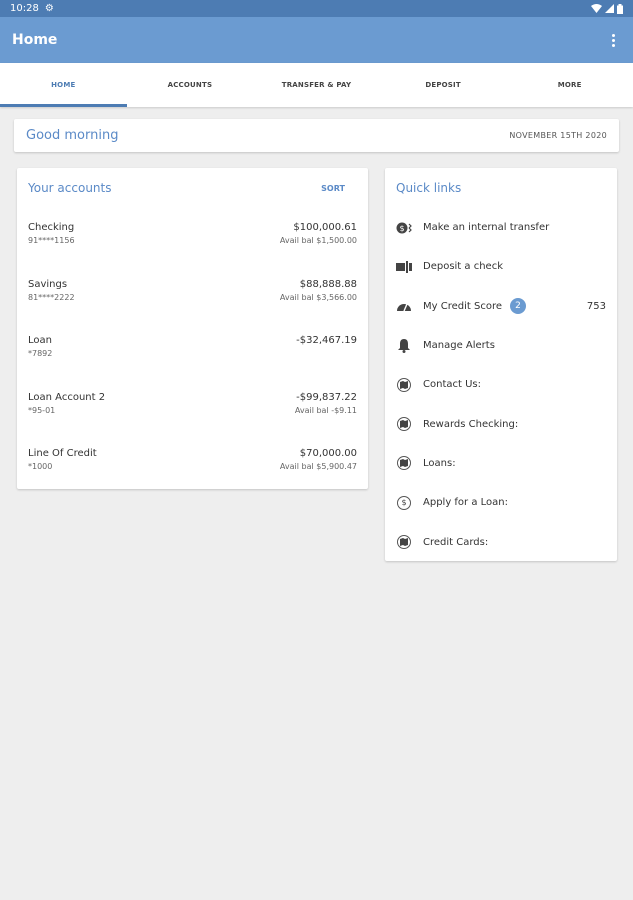 This screenshot has height=900, width=633. What do you see at coordinates (51, 240) in the screenshot?
I see `account-number: 91****1156` at bounding box center [51, 240].